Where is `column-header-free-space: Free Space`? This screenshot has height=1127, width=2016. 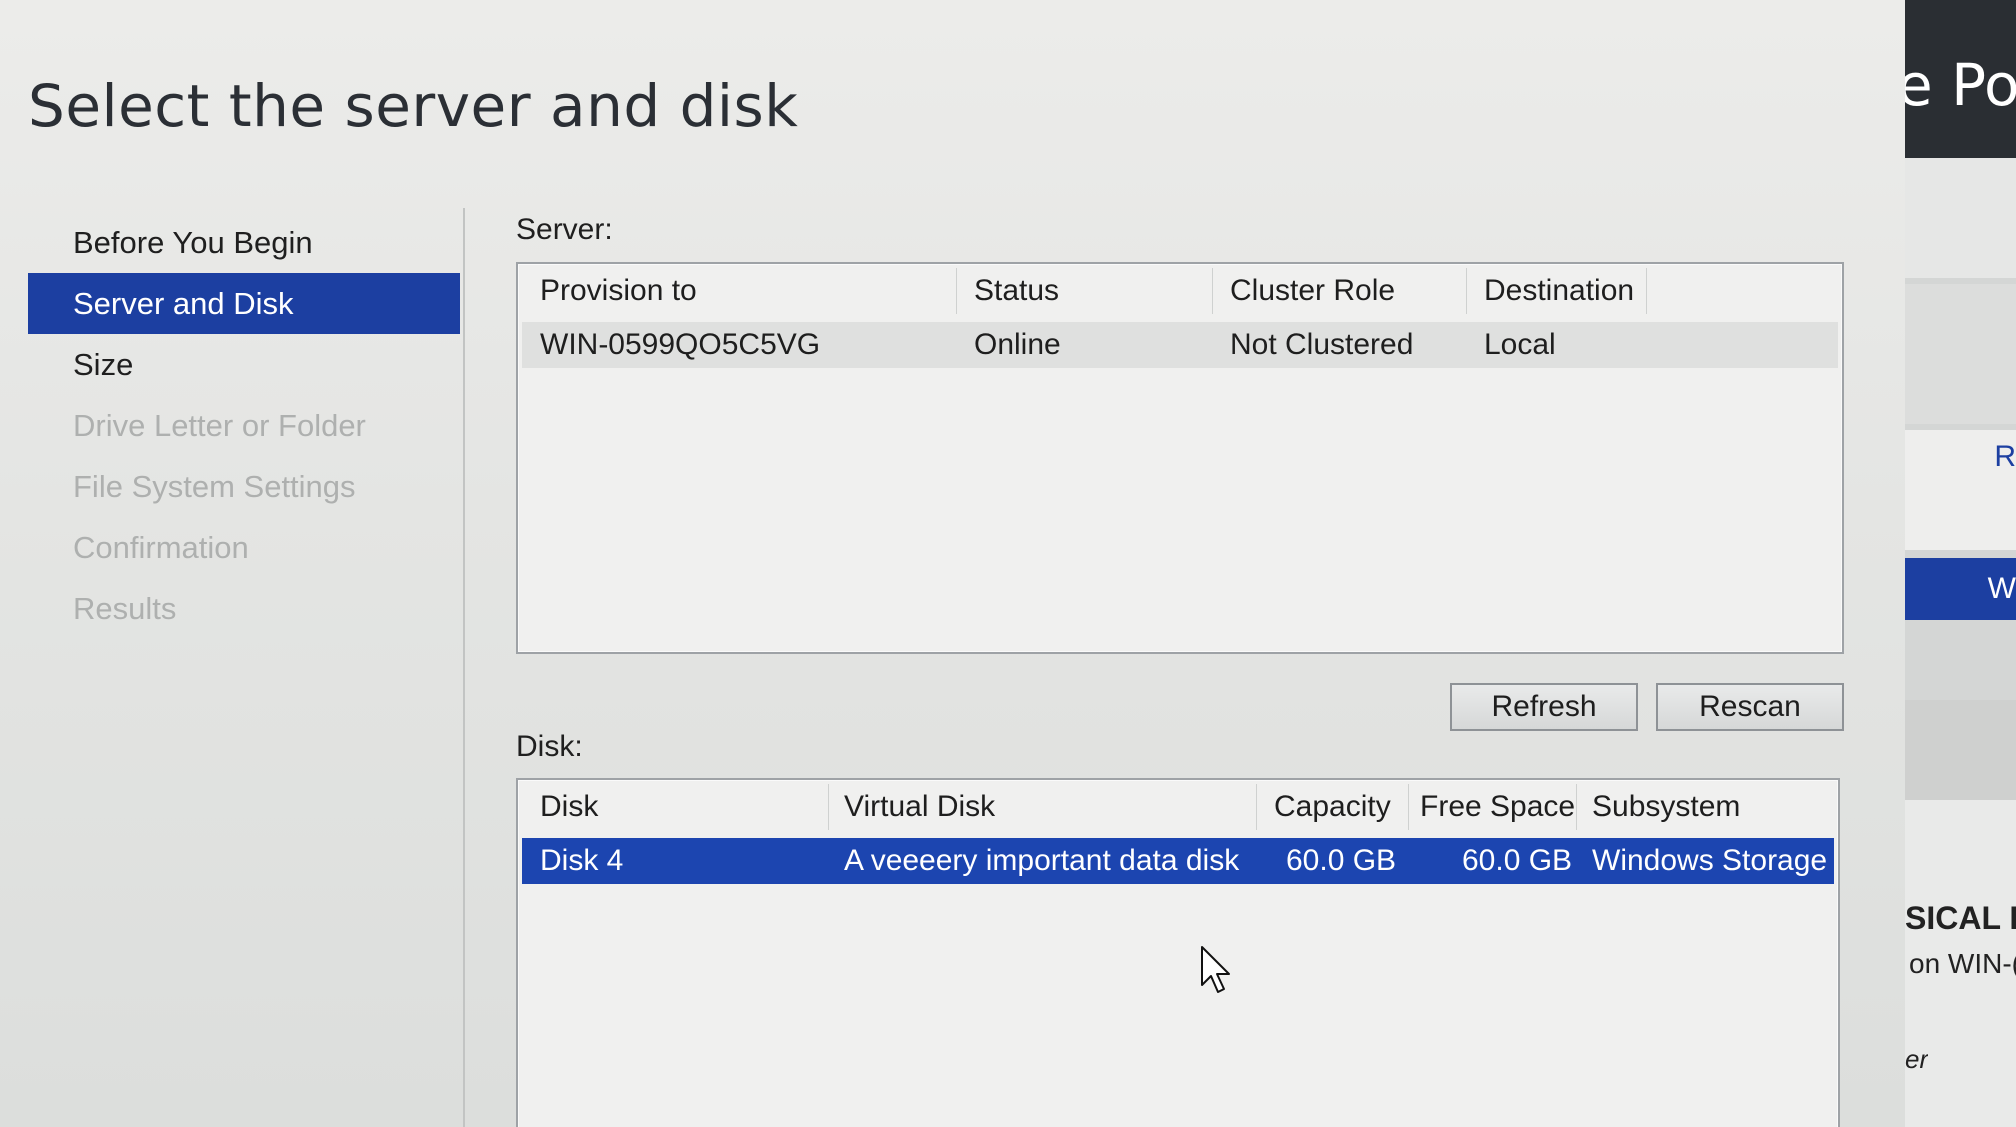
column-header-free-space: Free Space is located at coordinates (1497, 807).